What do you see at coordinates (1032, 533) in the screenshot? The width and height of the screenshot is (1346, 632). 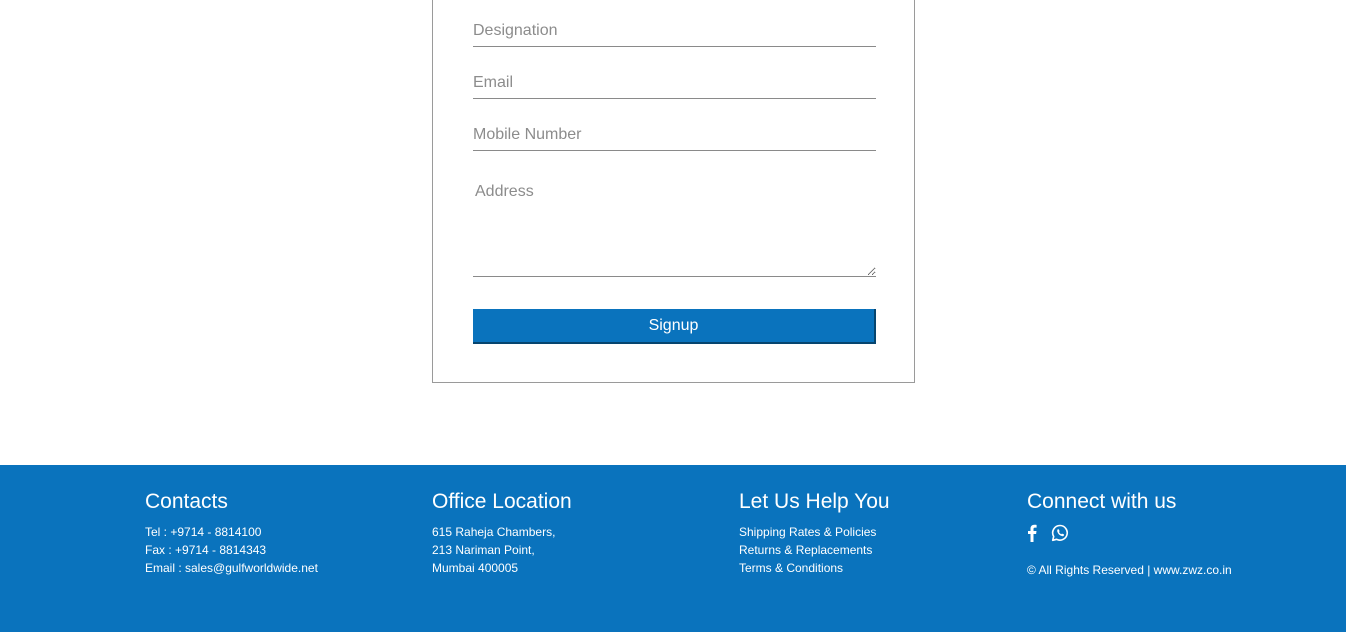 I see `facebook-icon` at bounding box center [1032, 533].